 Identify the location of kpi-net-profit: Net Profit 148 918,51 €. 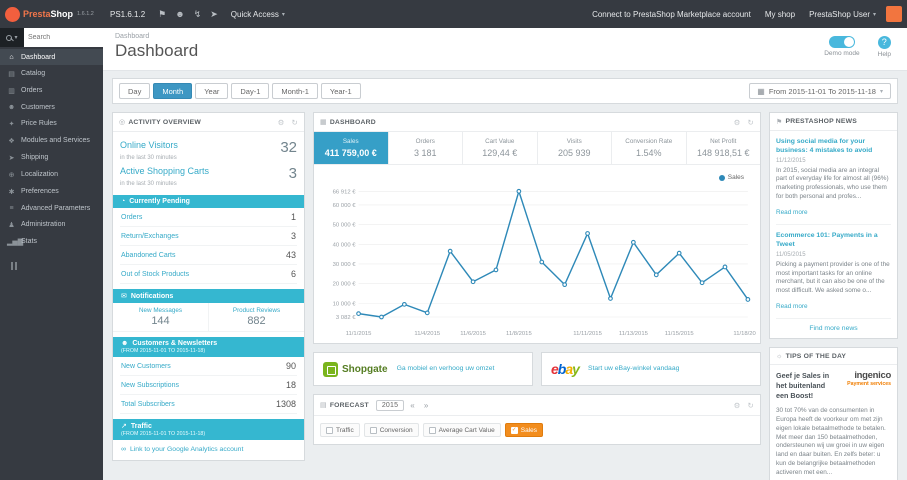
(724, 148).